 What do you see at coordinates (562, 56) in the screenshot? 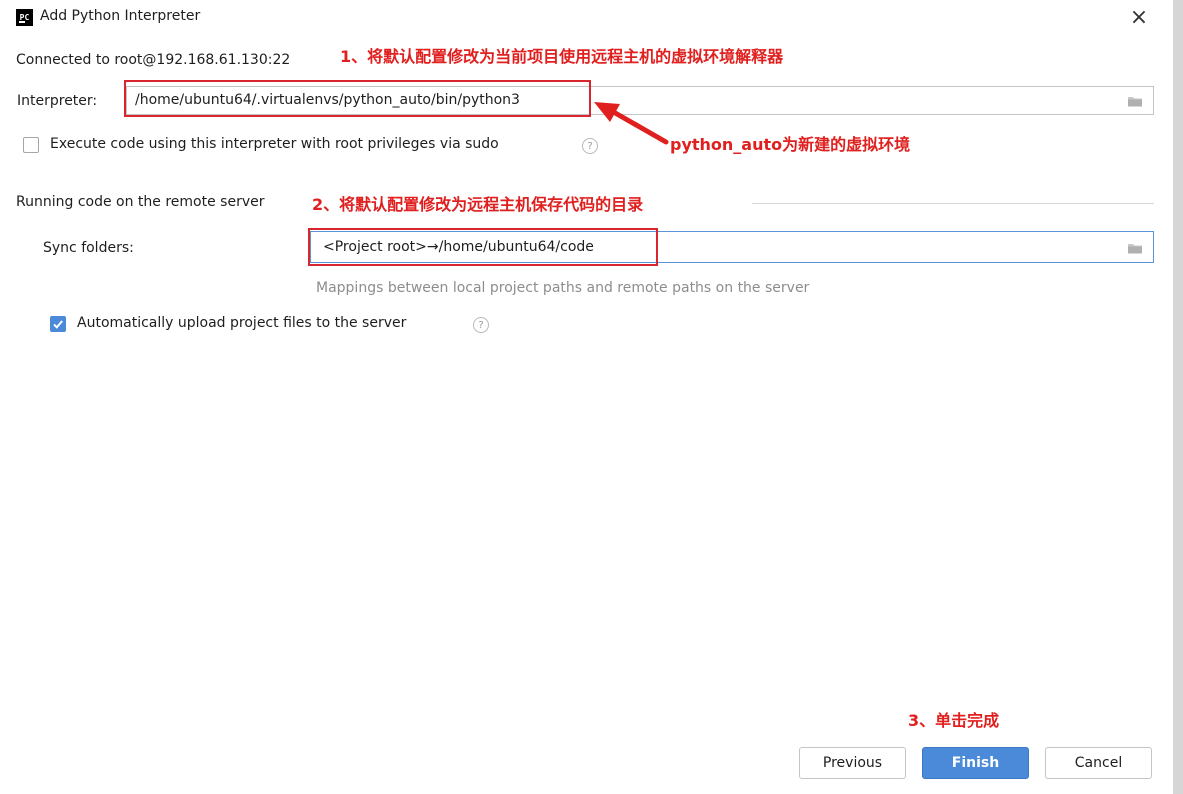
I see `annotation-note-1: 1、将默认配置修改为当前项目使用远程主机的虚拟环境解释器` at bounding box center [562, 56].